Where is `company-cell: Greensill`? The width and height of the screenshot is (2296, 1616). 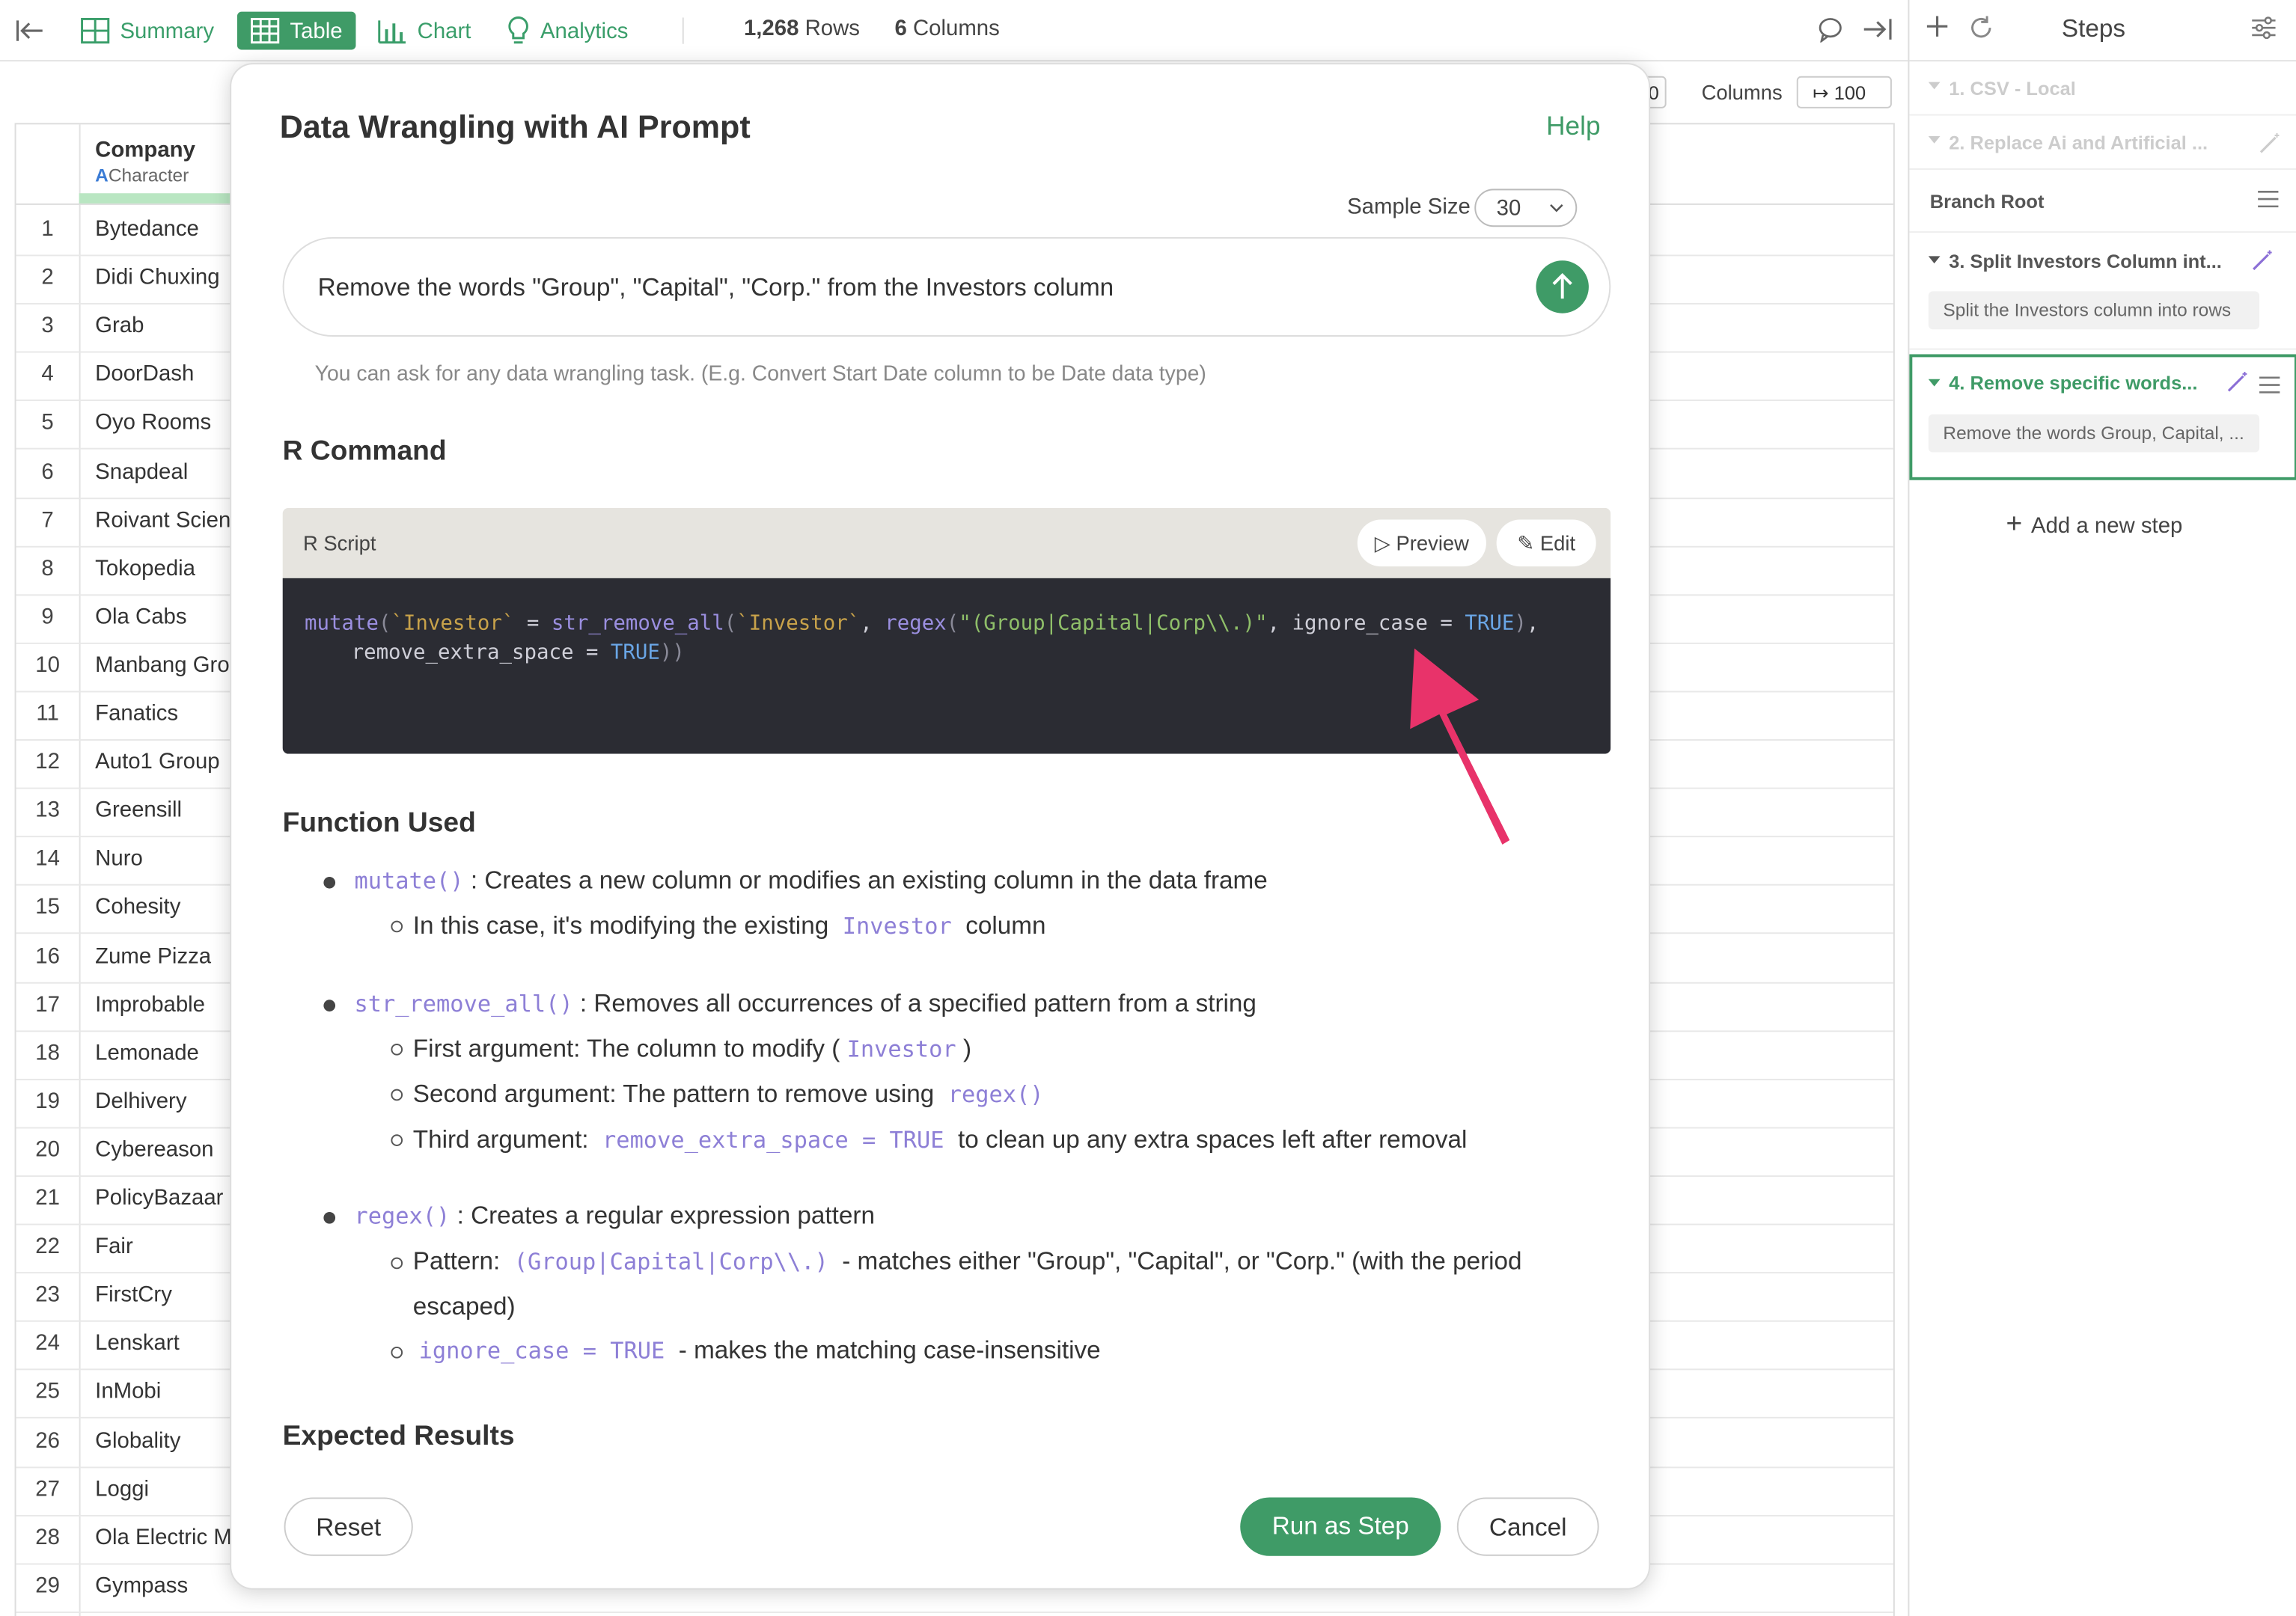 company-cell: Greensill is located at coordinates (138, 810).